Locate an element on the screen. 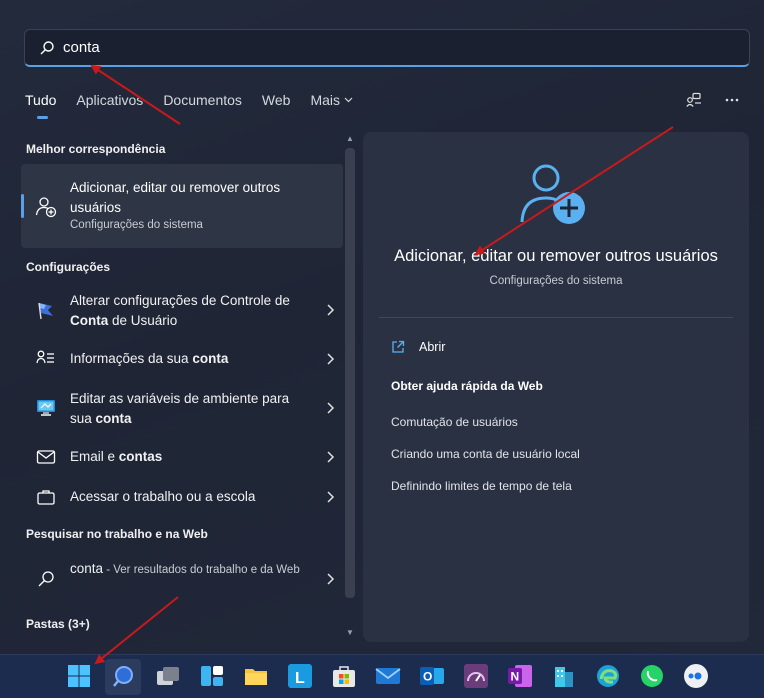 This screenshot has height=698, width=764. preview-subtitle: Configurações do sistema is located at coordinates (556, 281).